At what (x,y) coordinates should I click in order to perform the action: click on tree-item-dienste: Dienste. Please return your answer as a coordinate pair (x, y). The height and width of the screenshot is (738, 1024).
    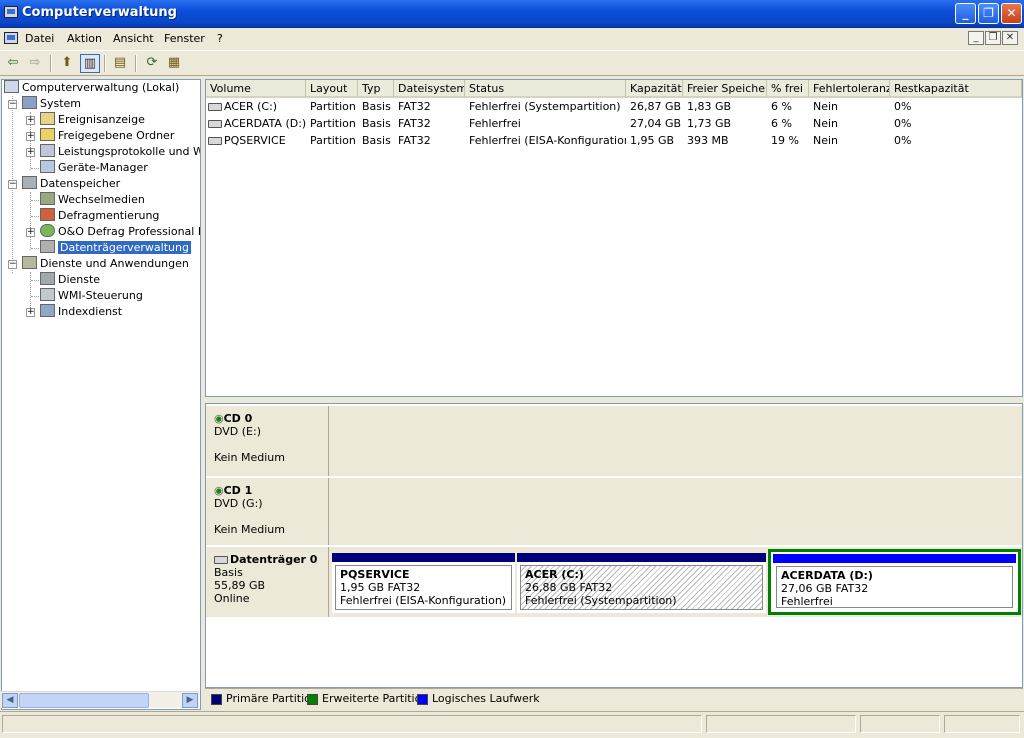
    Looking at the image, I should click on (70, 280).